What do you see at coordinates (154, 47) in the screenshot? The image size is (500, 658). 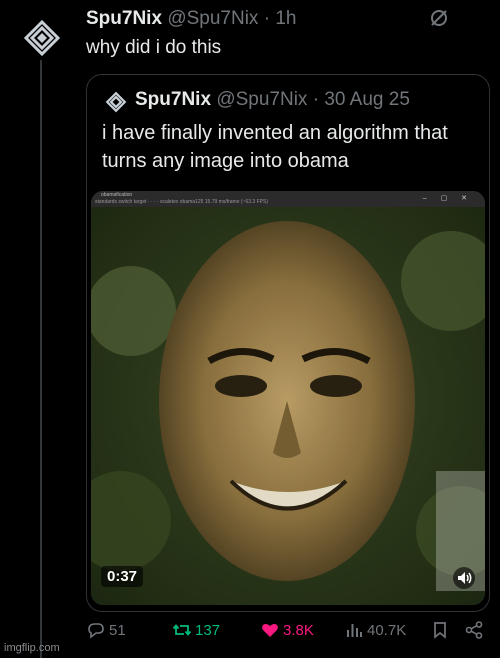 I see `tweet-text: why did i do this` at bounding box center [154, 47].